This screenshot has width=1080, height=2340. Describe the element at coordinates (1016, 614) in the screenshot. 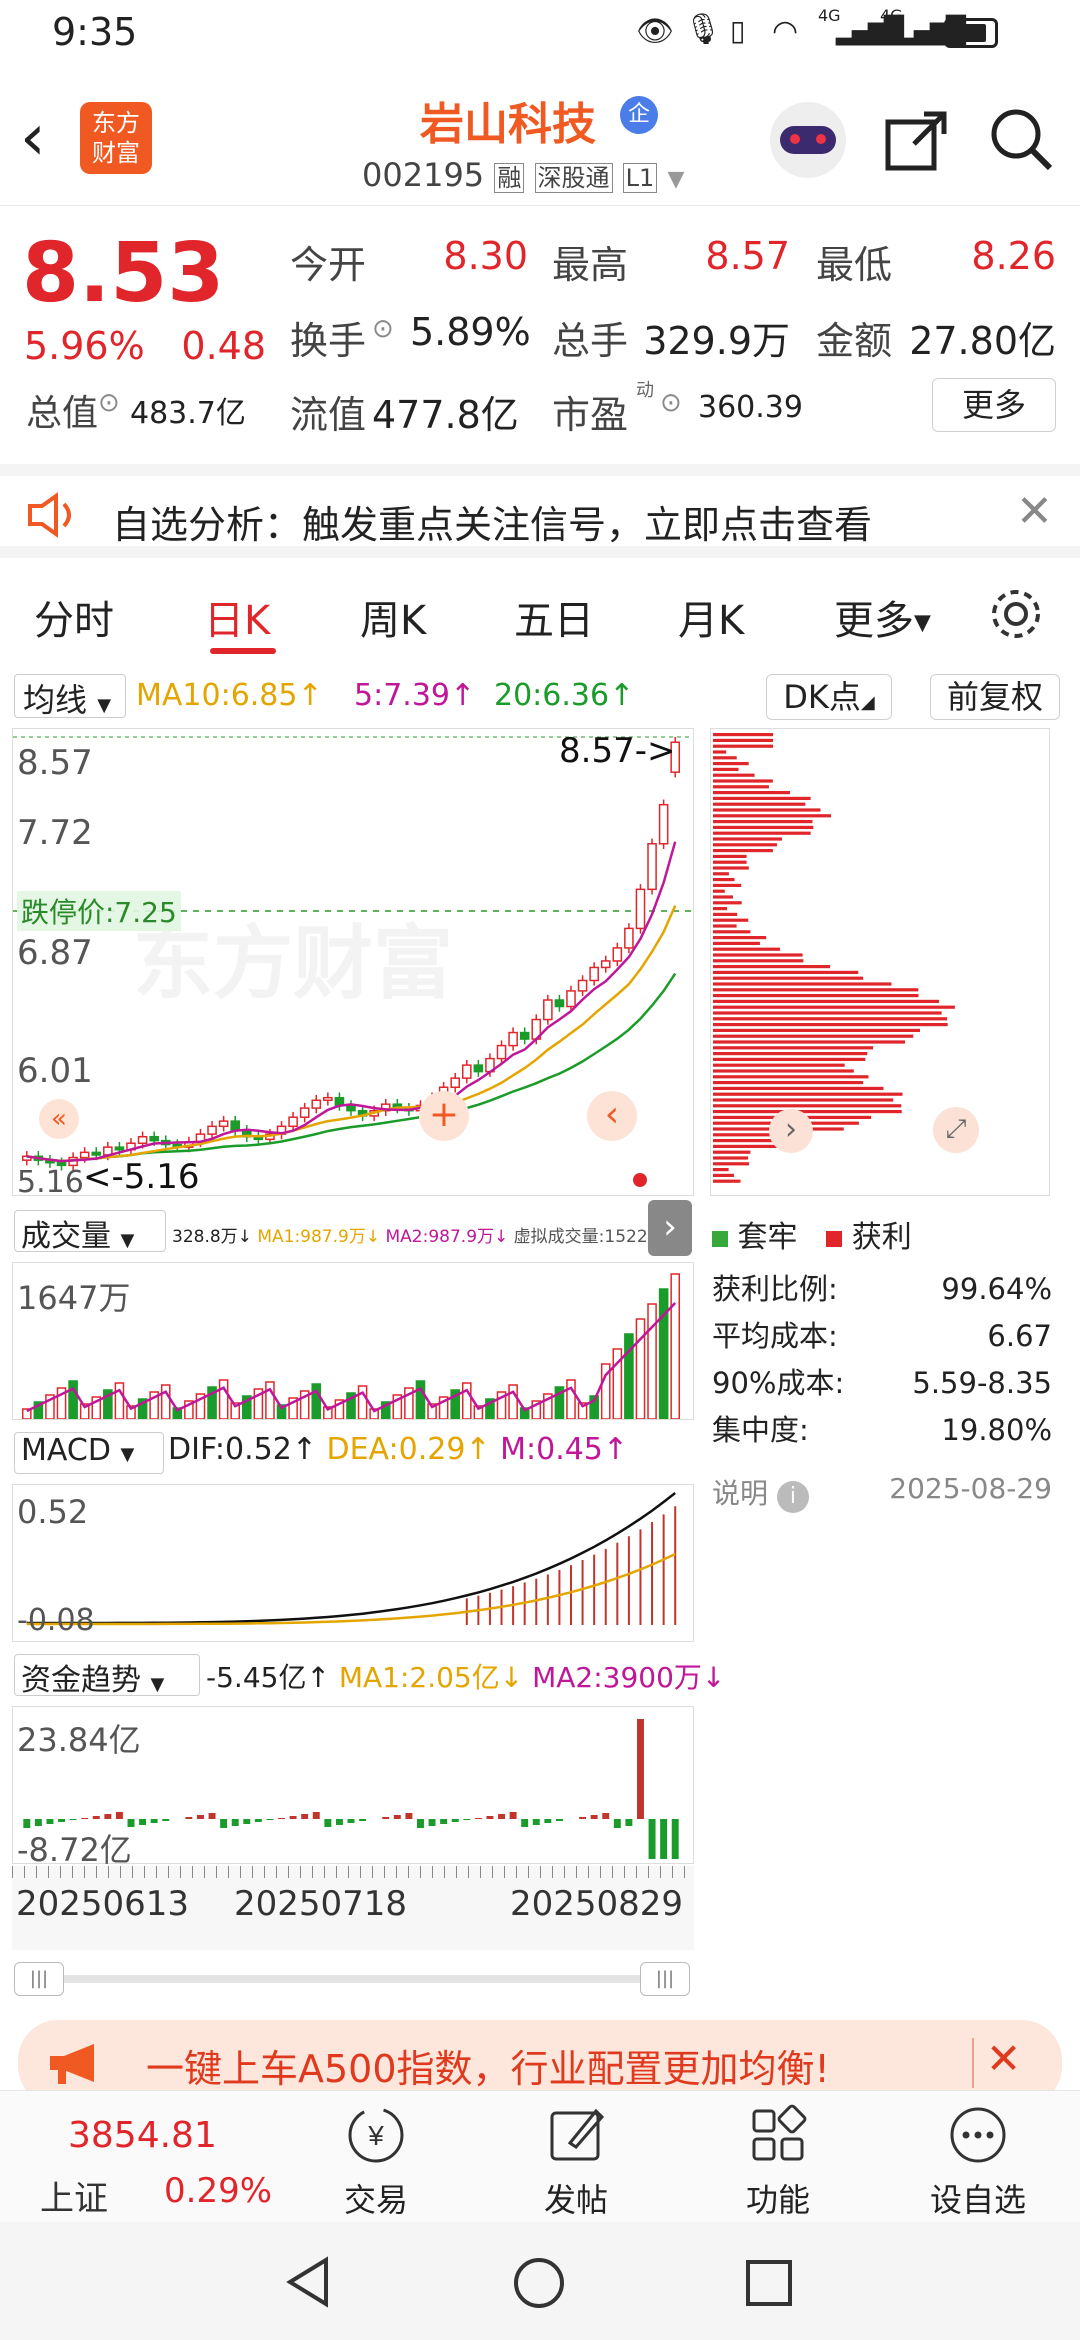

I see `gear-icon` at that location.